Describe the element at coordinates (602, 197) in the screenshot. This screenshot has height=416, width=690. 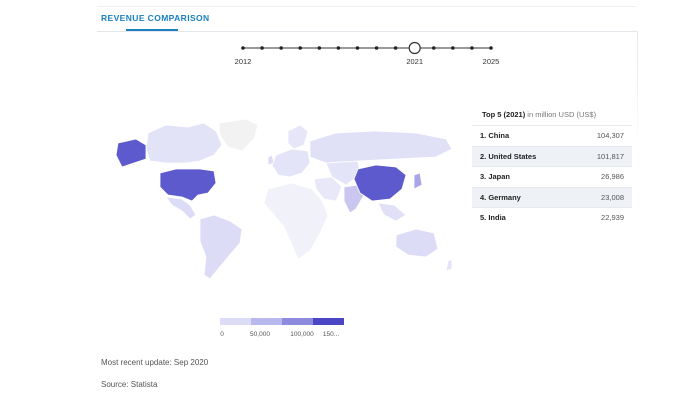
I see `country-value: 23,008` at that location.